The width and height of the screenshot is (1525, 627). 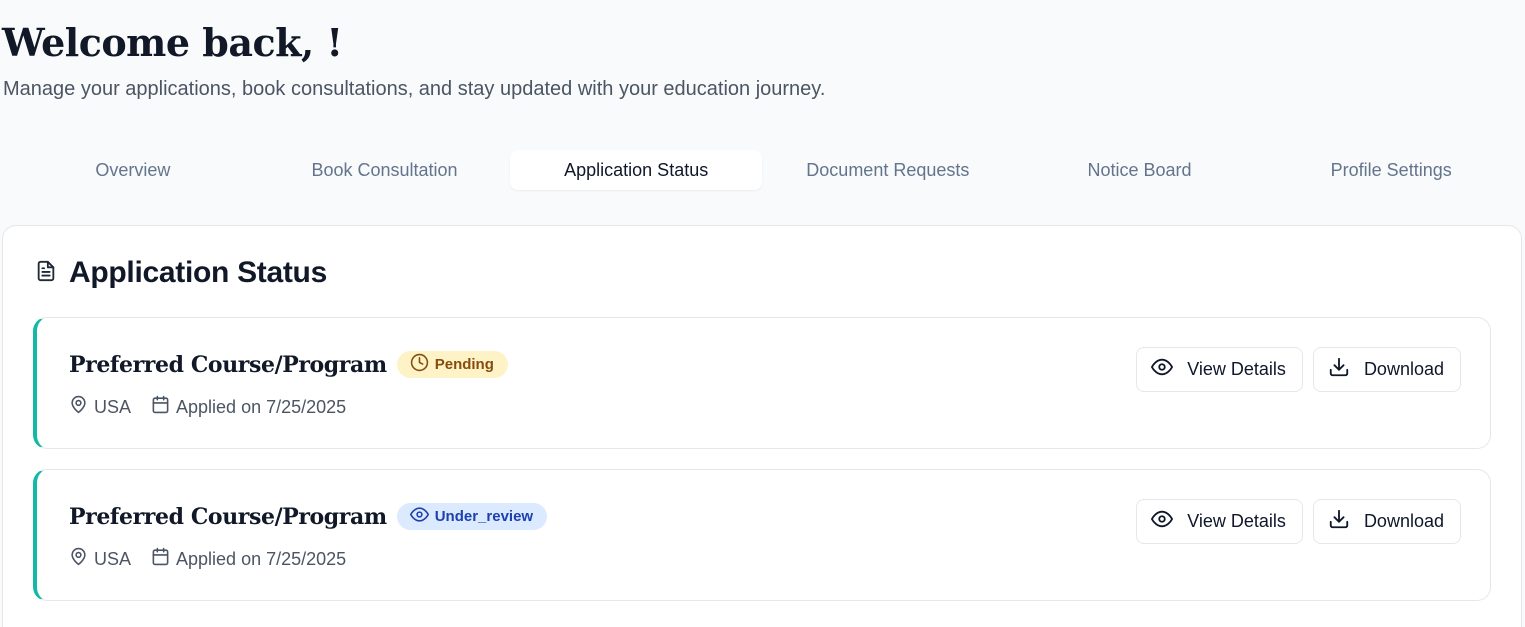 I want to click on clock-icon, so click(x=419, y=364).